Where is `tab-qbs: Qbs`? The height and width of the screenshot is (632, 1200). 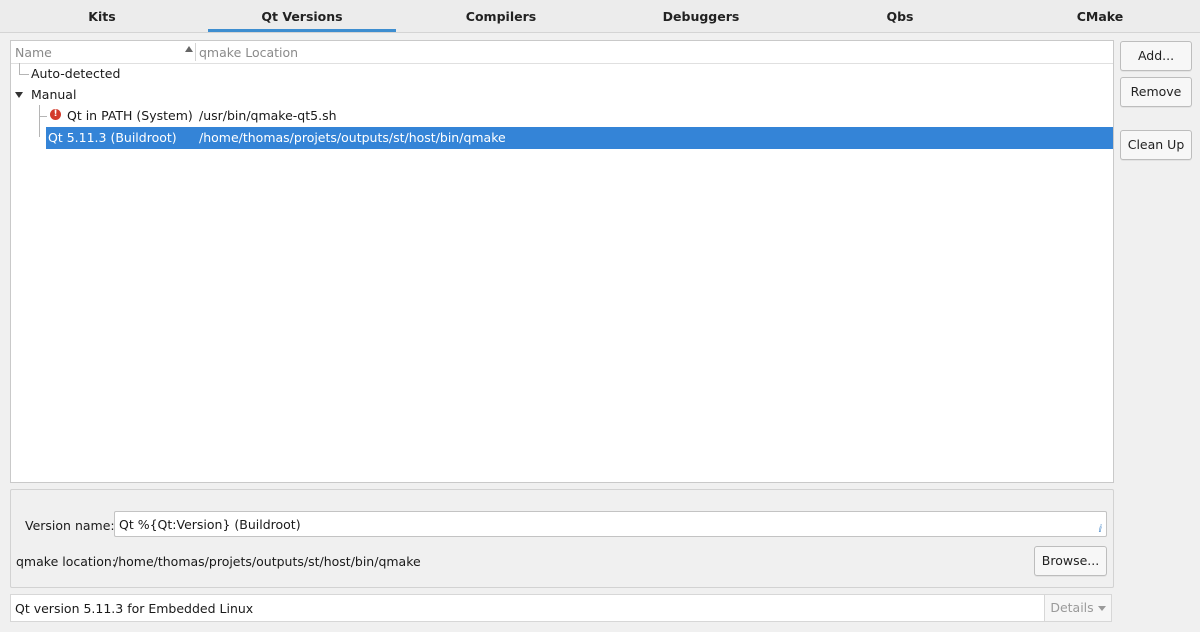 tab-qbs: Qbs is located at coordinates (900, 16).